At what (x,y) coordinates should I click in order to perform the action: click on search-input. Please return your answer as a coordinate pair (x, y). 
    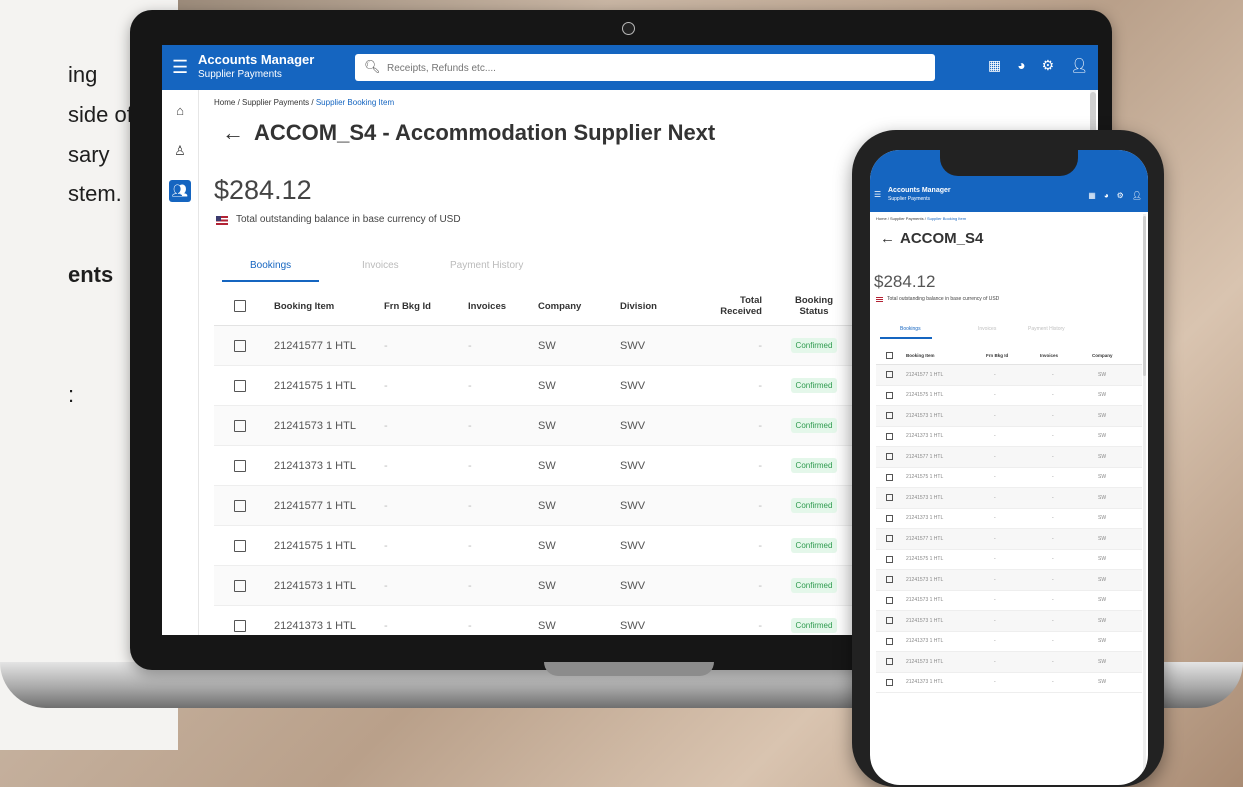
    Looking at the image, I should click on (652, 68).